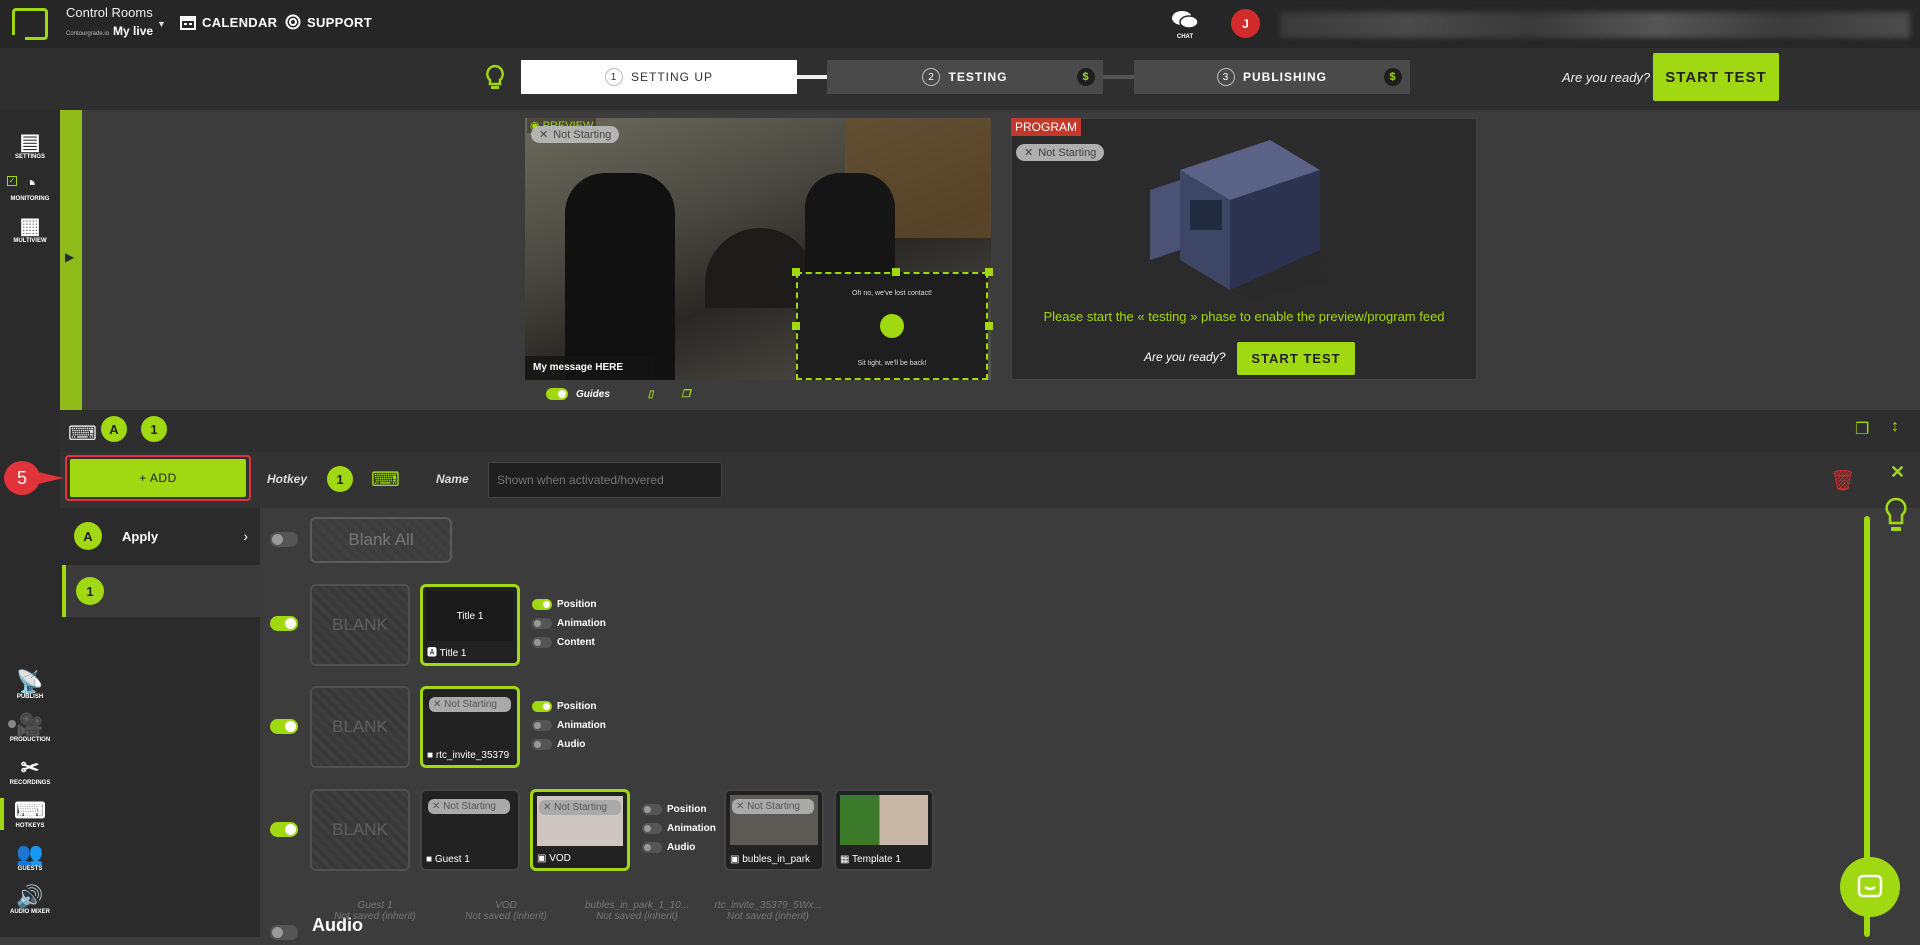 The width and height of the screenshot is (1920, 945). Describe the element at coordinates (154, 429) in the screenshot. I see `group-1-badge: 1` at that location.